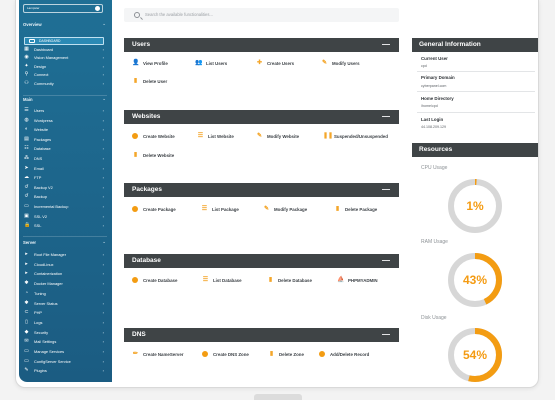 Image resolution: width=555 pixels, height=400 pixels. I want to click on add-delete-record-link: Add/Delete Record, so click(344, 354).